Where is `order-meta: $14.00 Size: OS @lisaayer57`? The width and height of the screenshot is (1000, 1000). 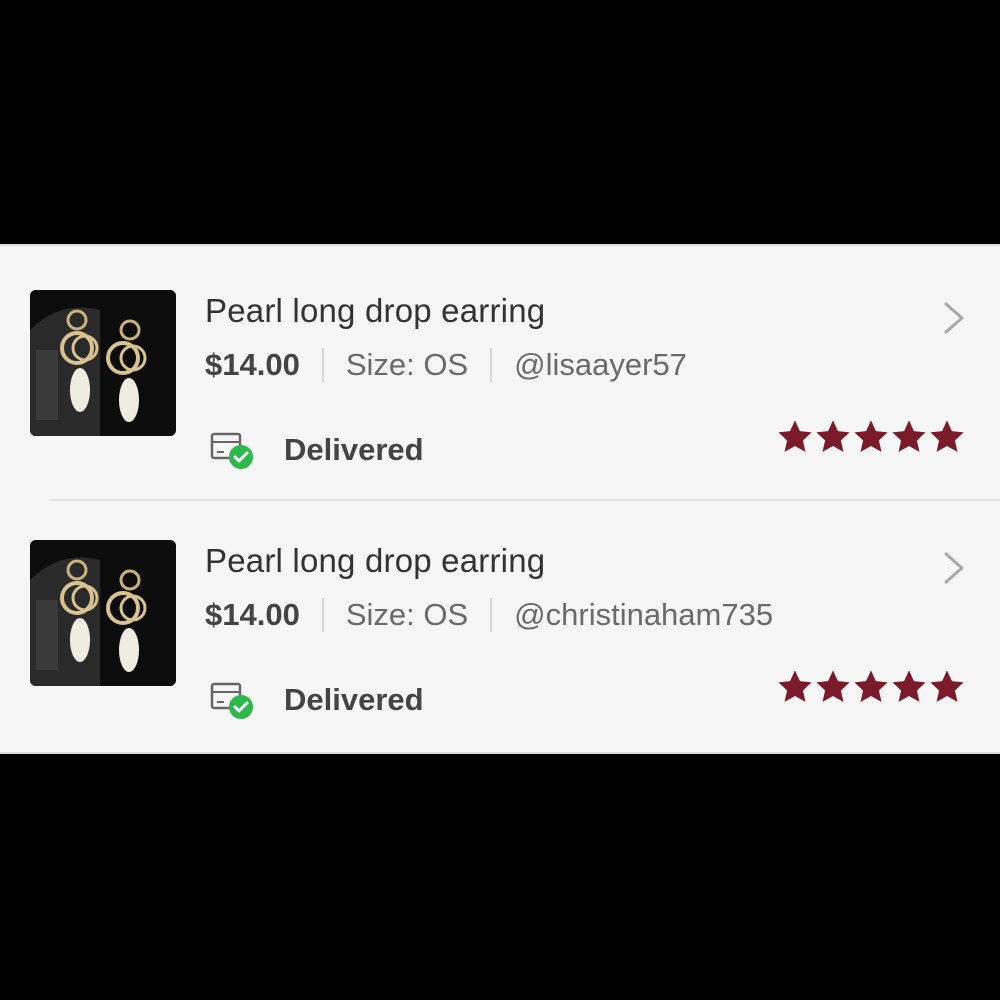 order-meta: $14.00 Size: OS @lisaayer57 is located at coordinates (446, 365).